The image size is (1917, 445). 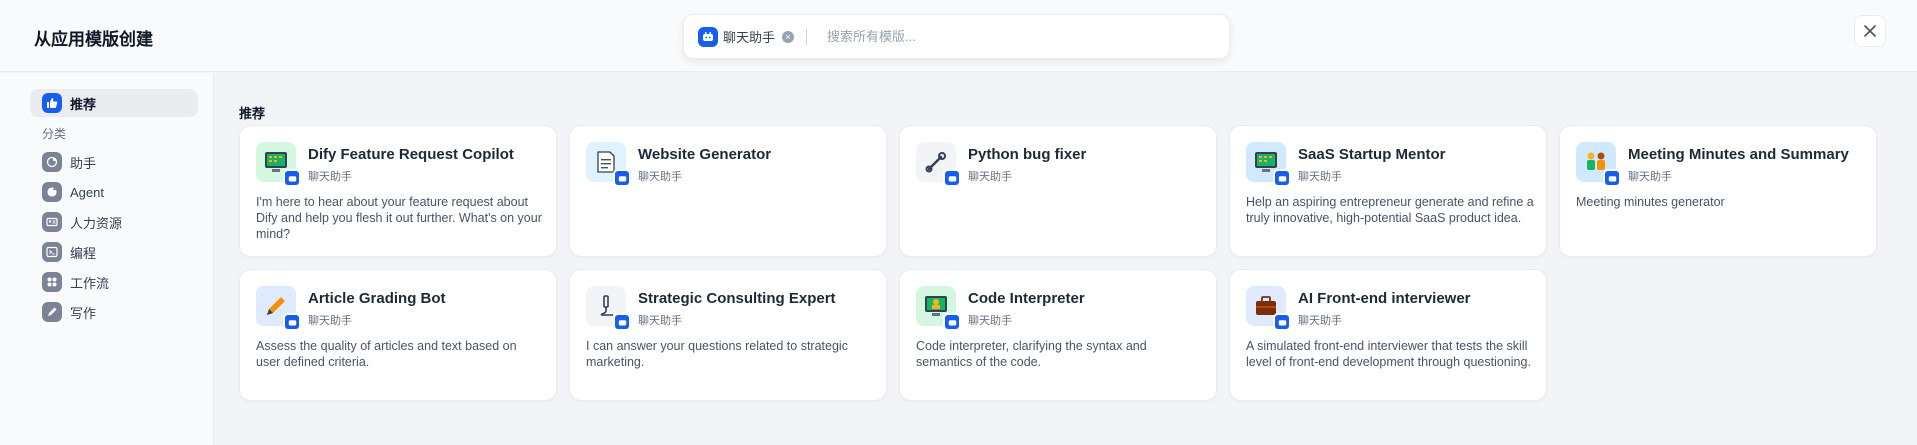 I want to click on close-icon, so click(x=1870, y=31).